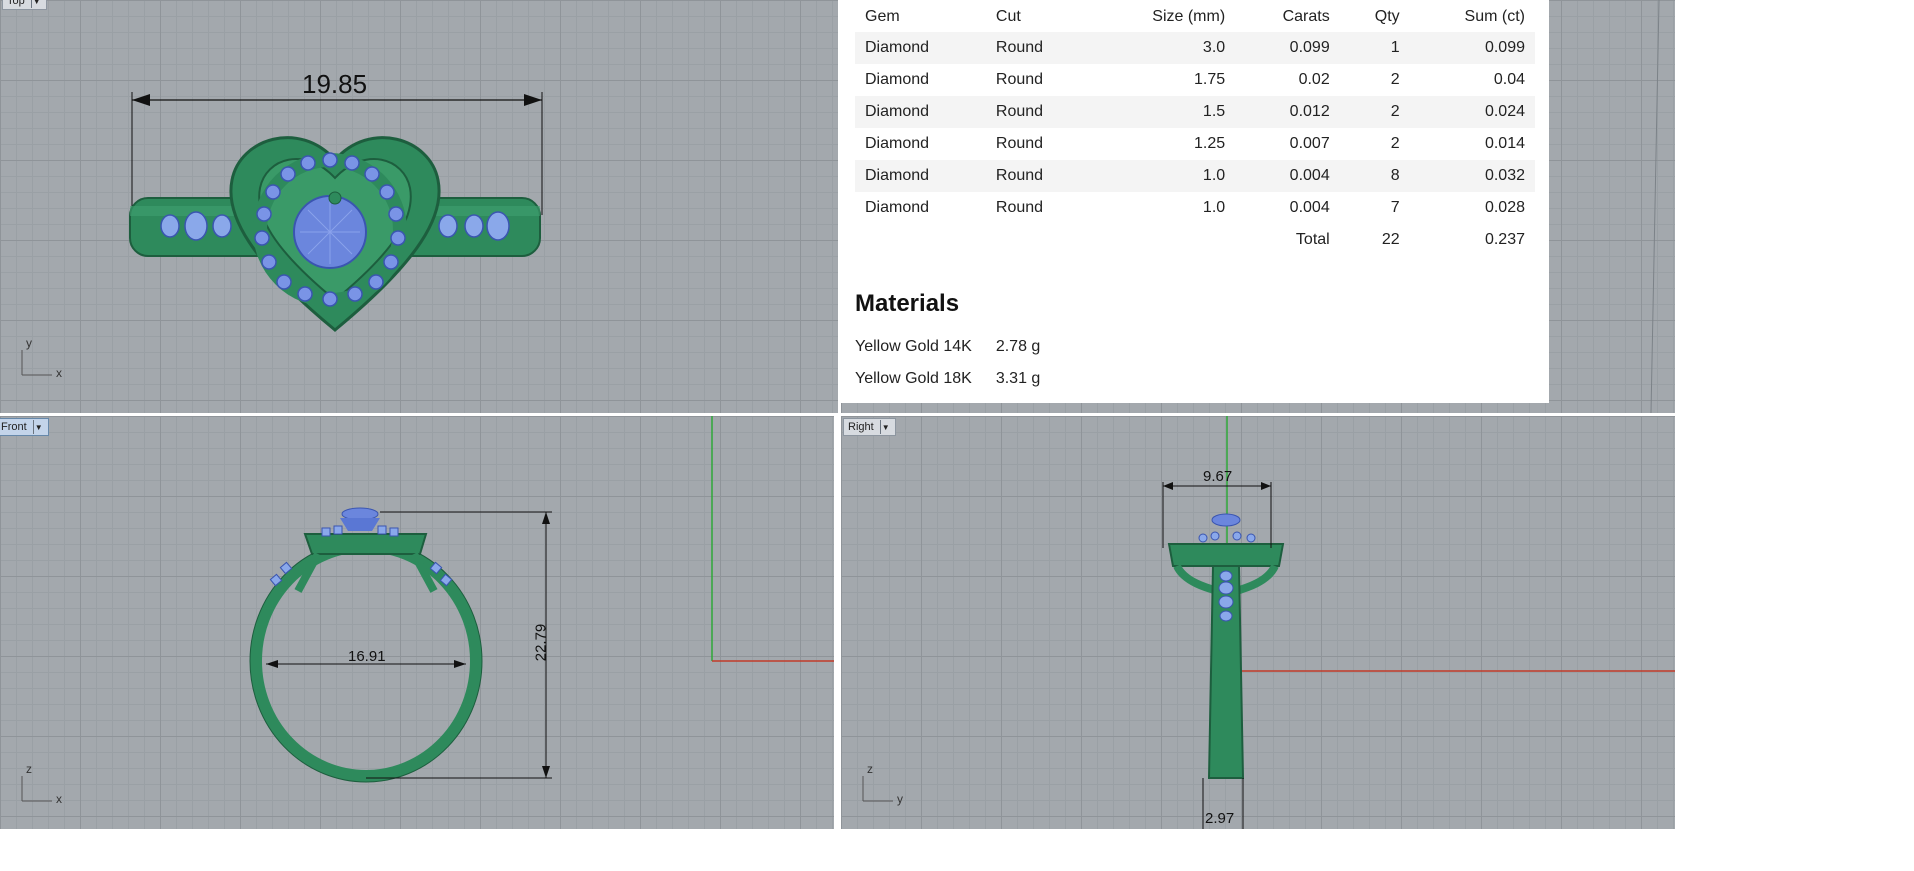 The height and width of the screenshot is (871, 1914). What do you see at coordinates (1220, 818) in the screenshot?
I see `dimension-bottom-label: 2.97` at bounding box center [1220, 818].